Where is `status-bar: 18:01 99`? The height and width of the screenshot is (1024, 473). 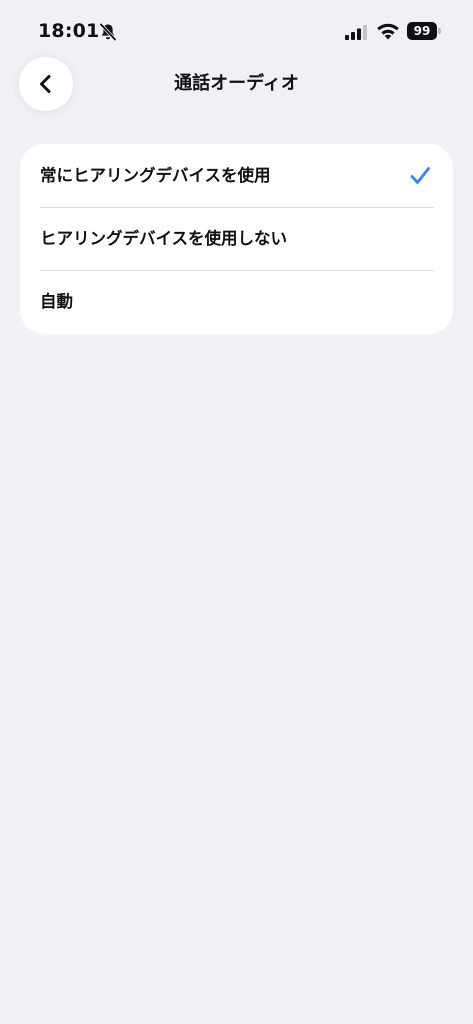
status-bar: 18:01 99 is located at coordinates (236, 30).